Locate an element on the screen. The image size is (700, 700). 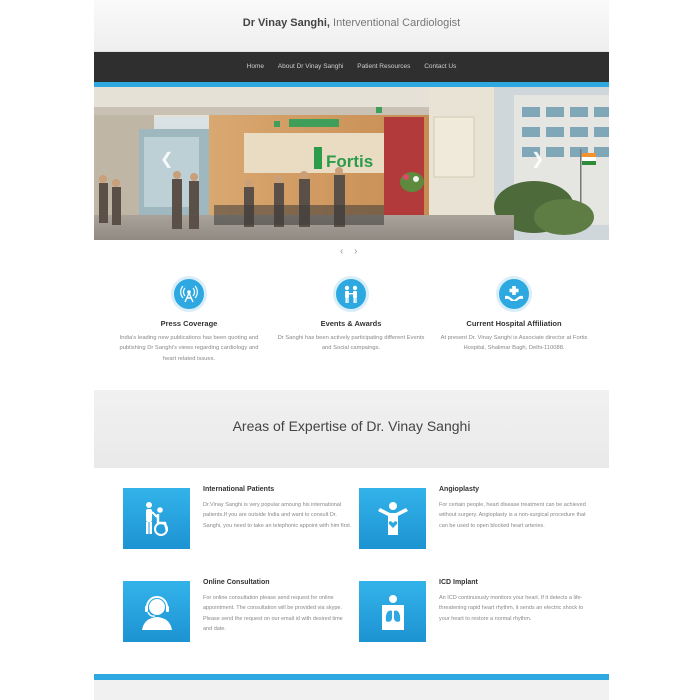
expertise-banner: Areas of Expertise of Dr. Vinay Sanghi is located at coordinates (351, 429).